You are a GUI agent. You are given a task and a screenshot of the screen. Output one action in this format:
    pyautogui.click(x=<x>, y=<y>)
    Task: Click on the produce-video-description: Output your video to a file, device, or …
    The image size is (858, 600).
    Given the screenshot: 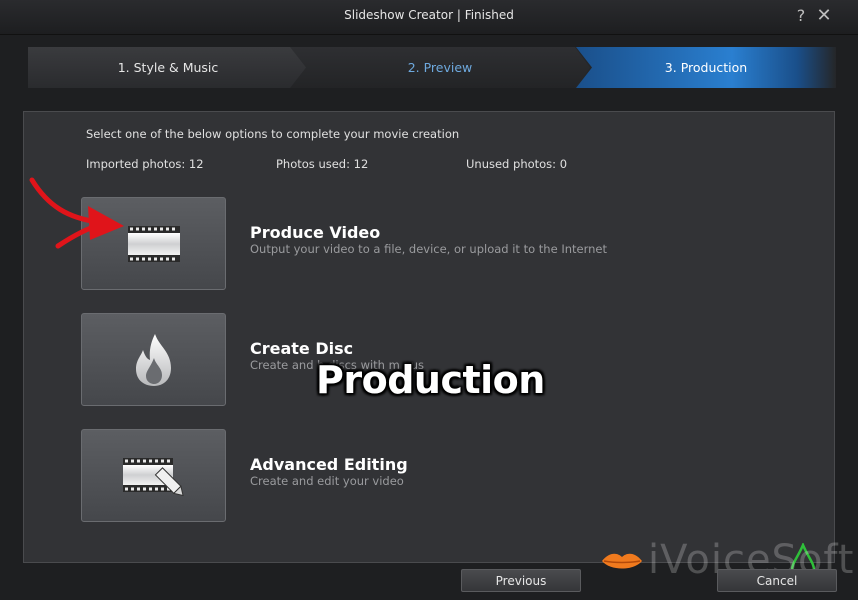 What is the action you would take?
    pyautogui.click(x=428, y=249)
    